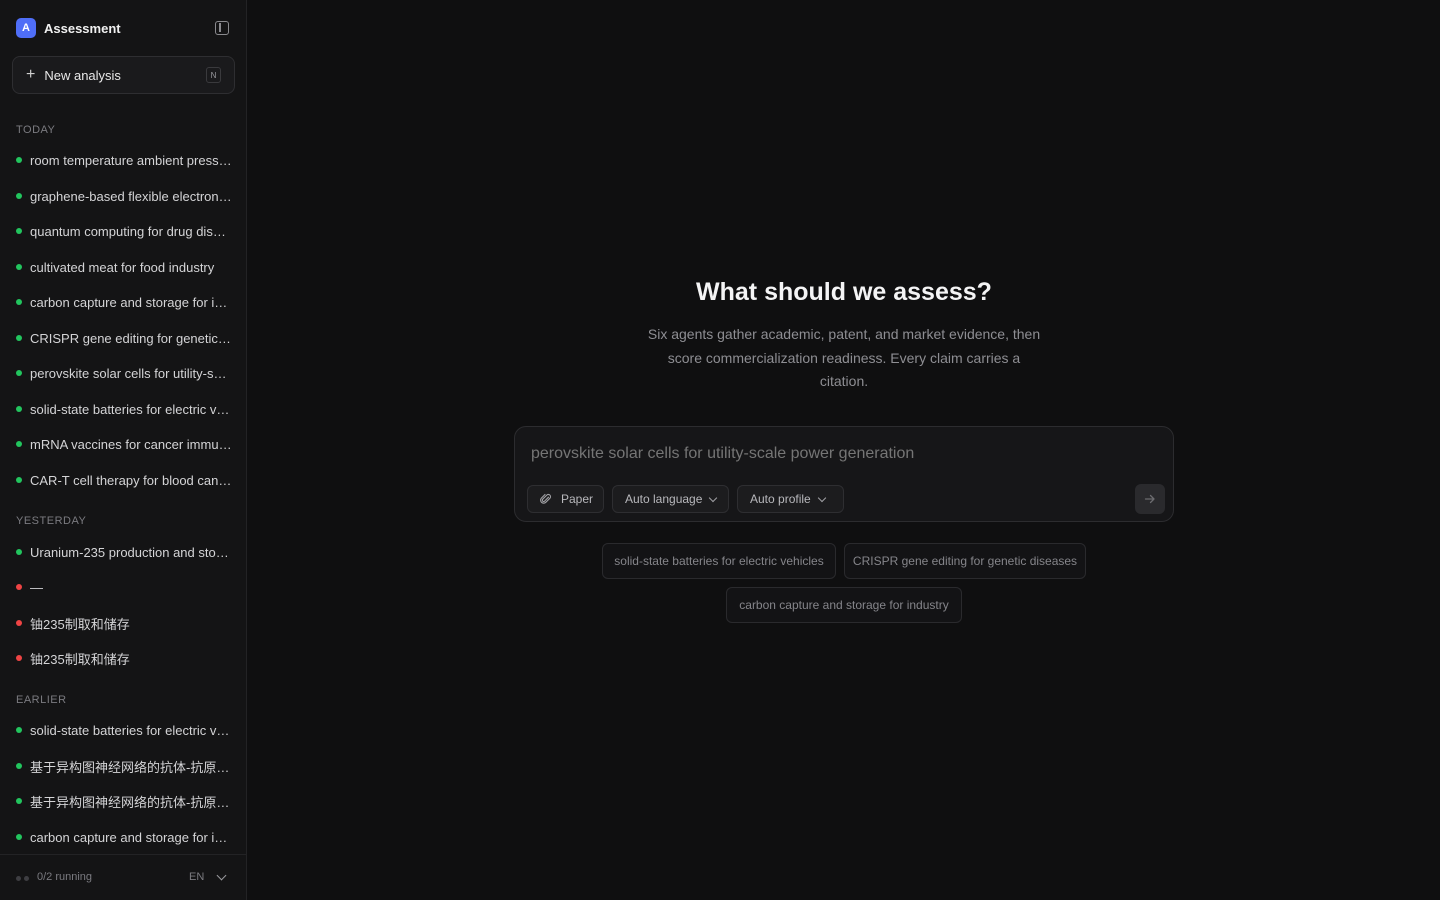  Describe the element at coordinates (844, 474) in the screenshot. I see `composer: Paper Auto language Auto profile` at that location.